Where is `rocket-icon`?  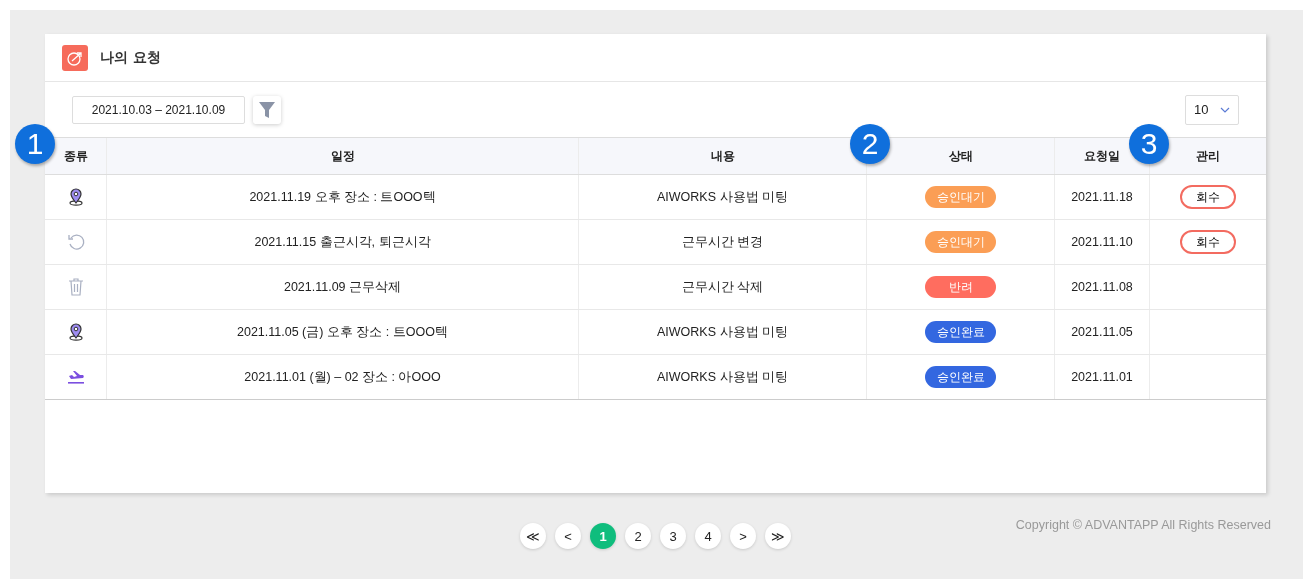
rocket-icon is located at coordinates (75, 57).